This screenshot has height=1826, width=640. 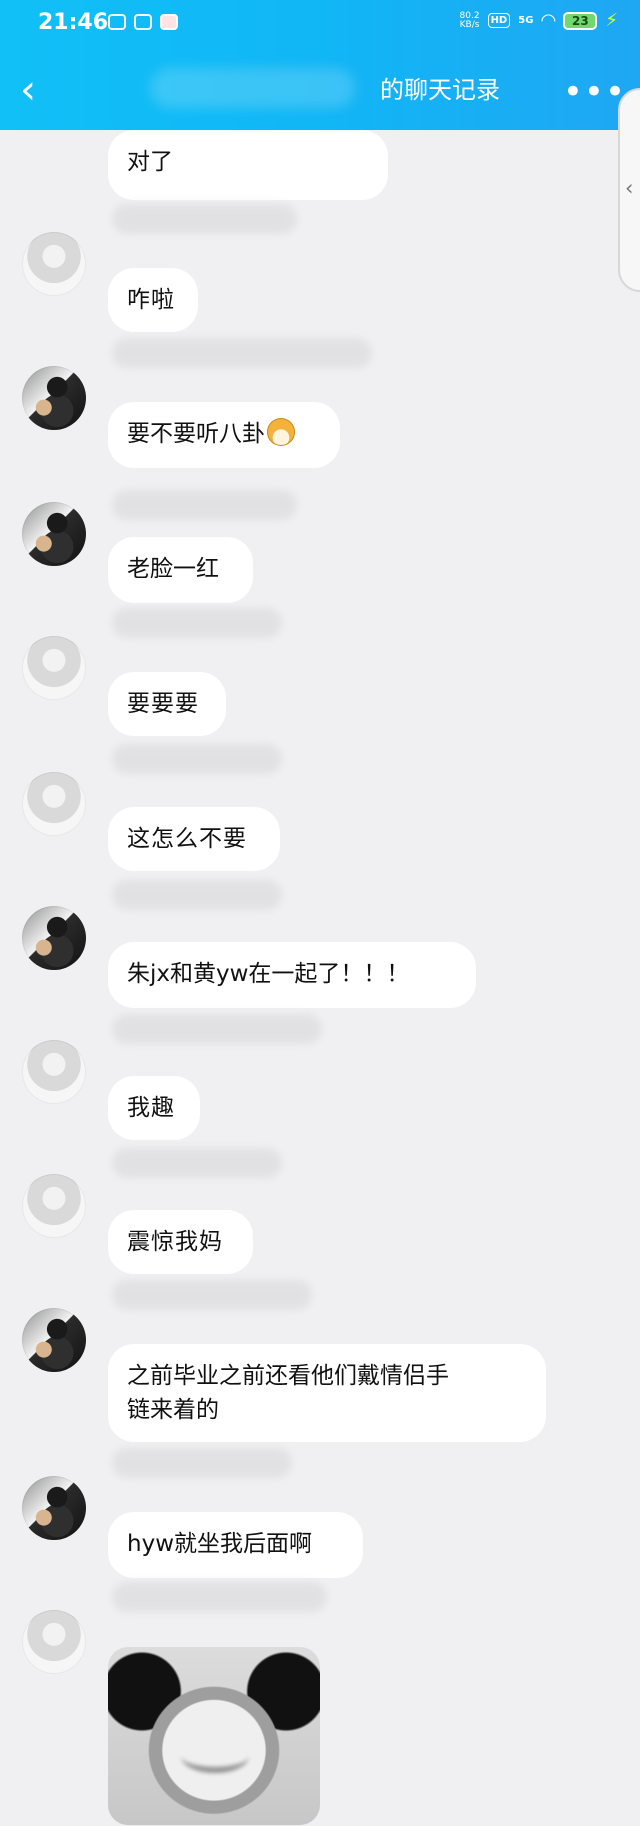 I want to click on message-text-line: 之前毕业之前还看他们戴情侣手, so click(x=288, y=1376).